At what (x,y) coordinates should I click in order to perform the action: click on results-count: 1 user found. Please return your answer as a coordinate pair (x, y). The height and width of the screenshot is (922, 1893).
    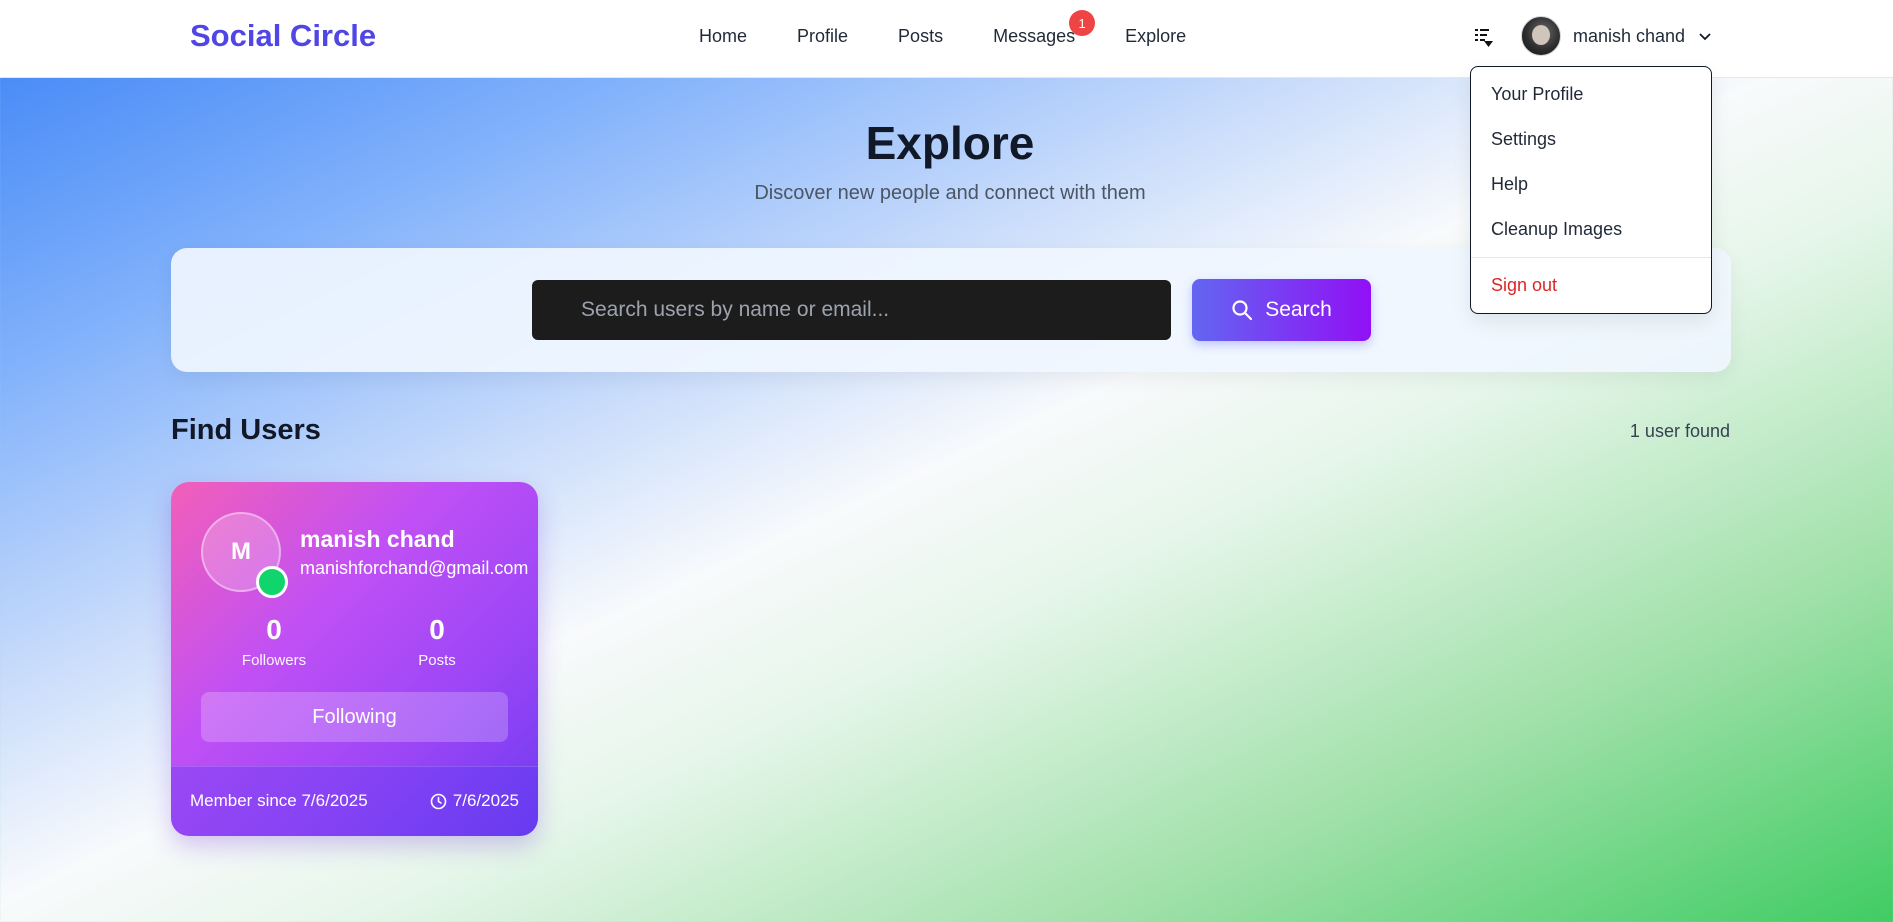
    Looking at the image, I should click on (1679, 431).